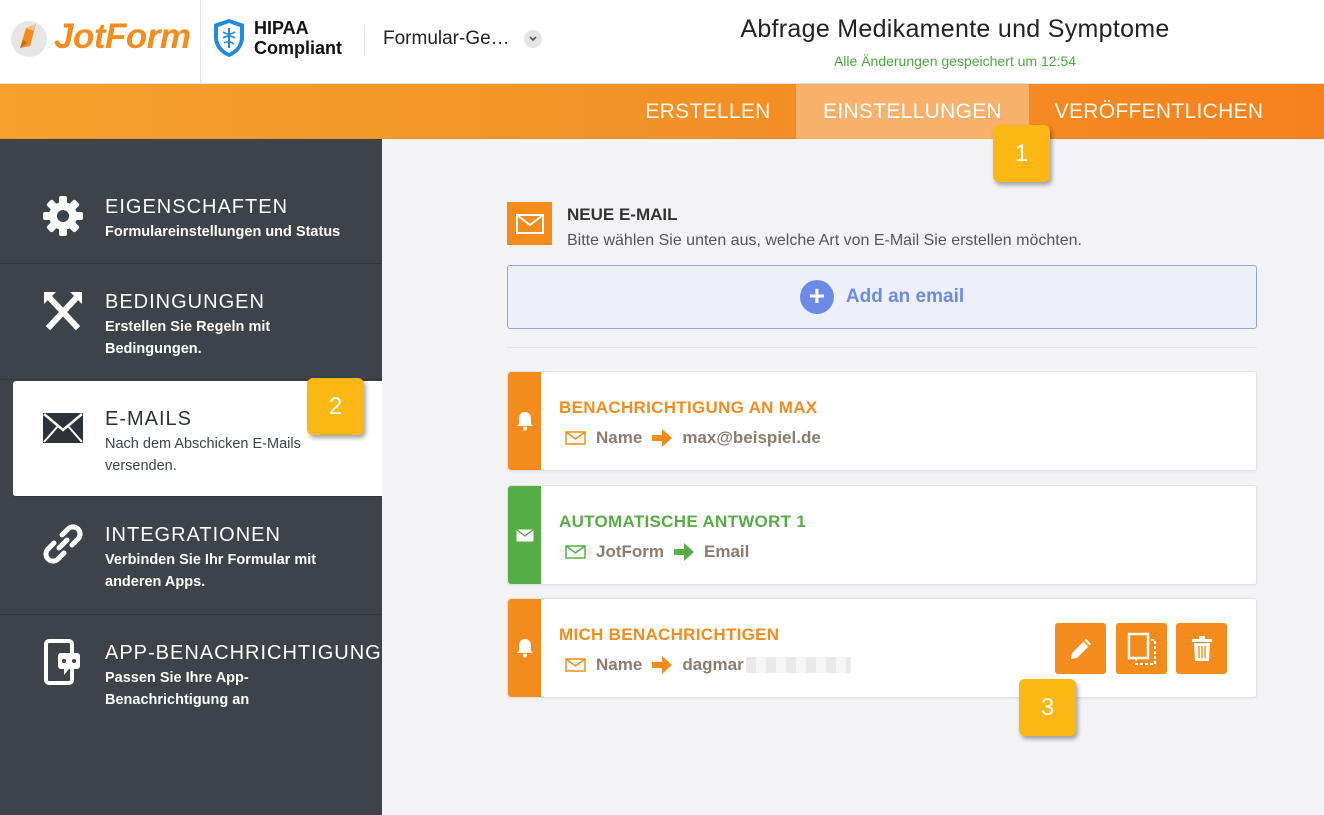 This screenshot has width=1324, height=815. I want to click on email-route: Name max@beispiel.de, so click(693, 438).